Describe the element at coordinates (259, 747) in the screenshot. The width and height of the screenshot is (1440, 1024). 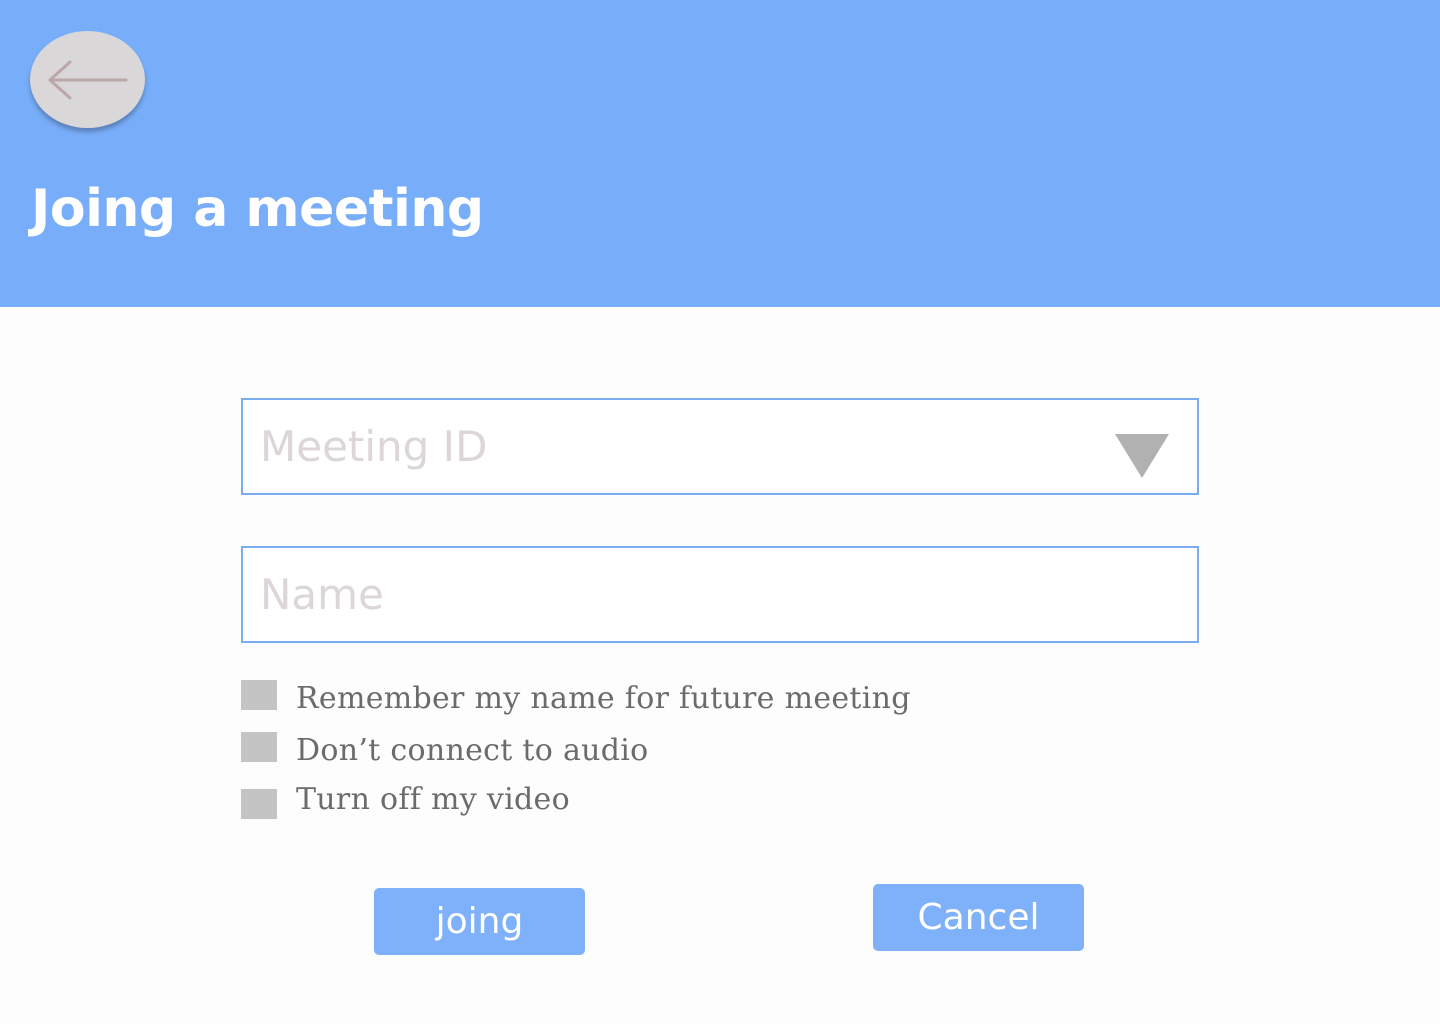
I see `no-audio-checkbox` at that location.